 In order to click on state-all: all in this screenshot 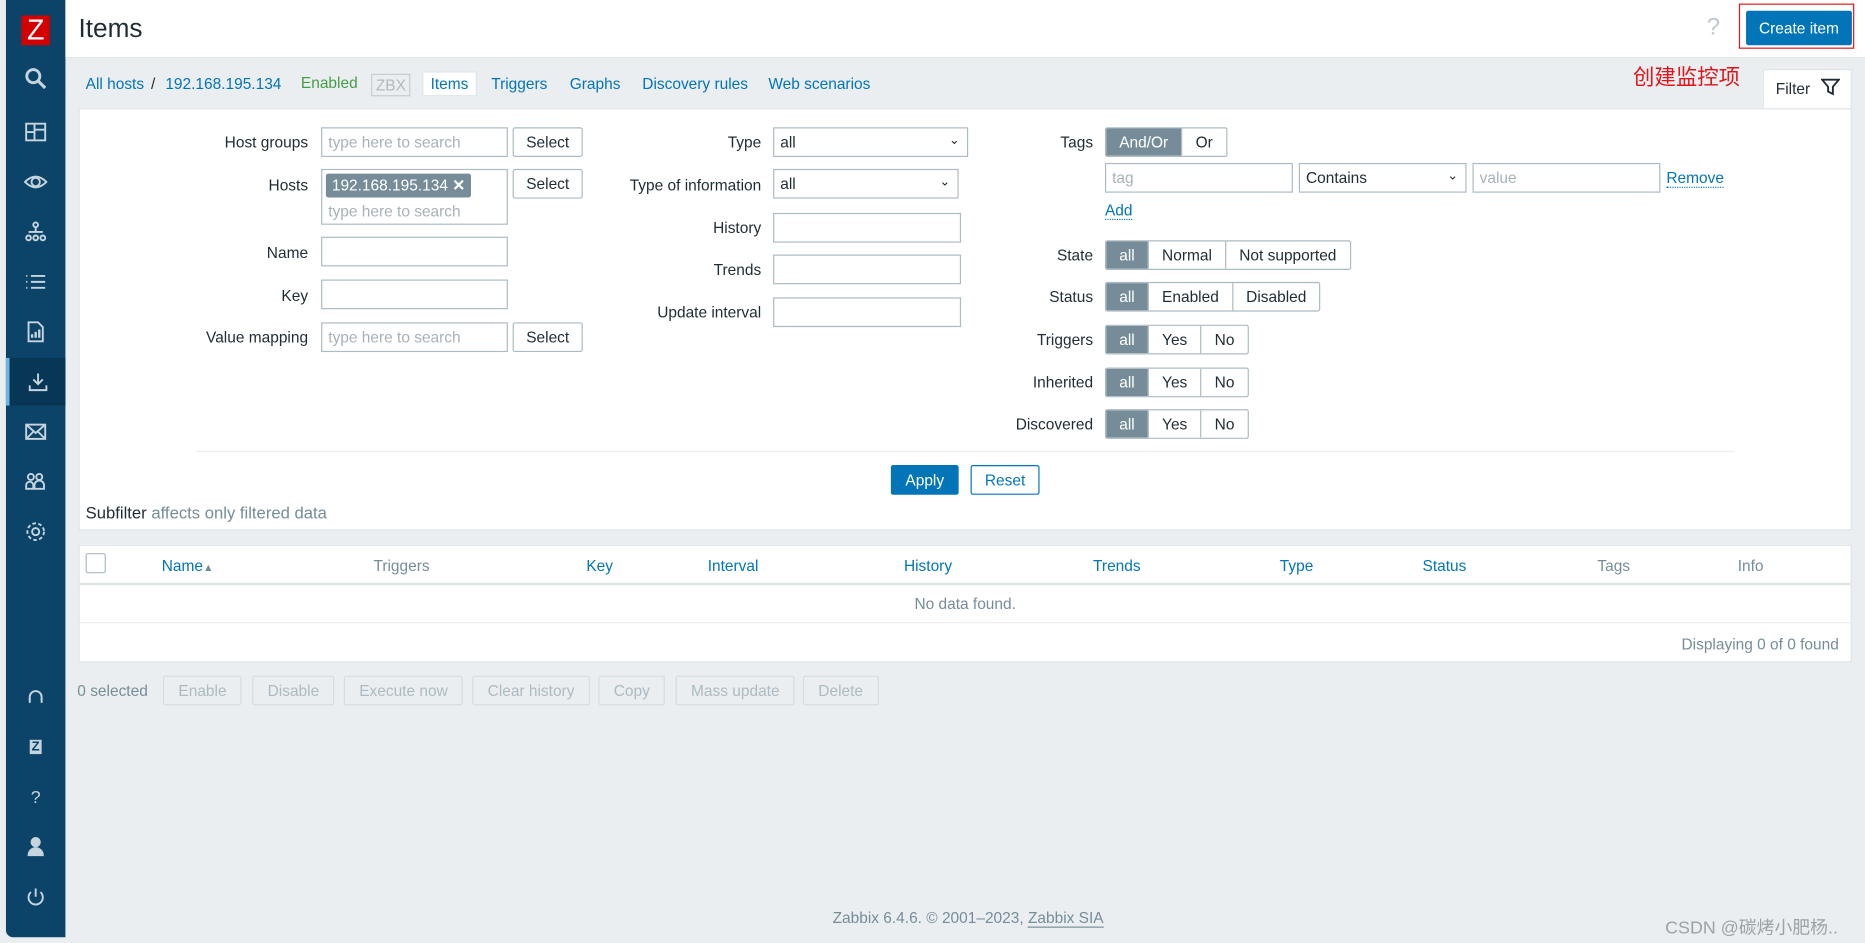, I will do `click(1127, 255)`.